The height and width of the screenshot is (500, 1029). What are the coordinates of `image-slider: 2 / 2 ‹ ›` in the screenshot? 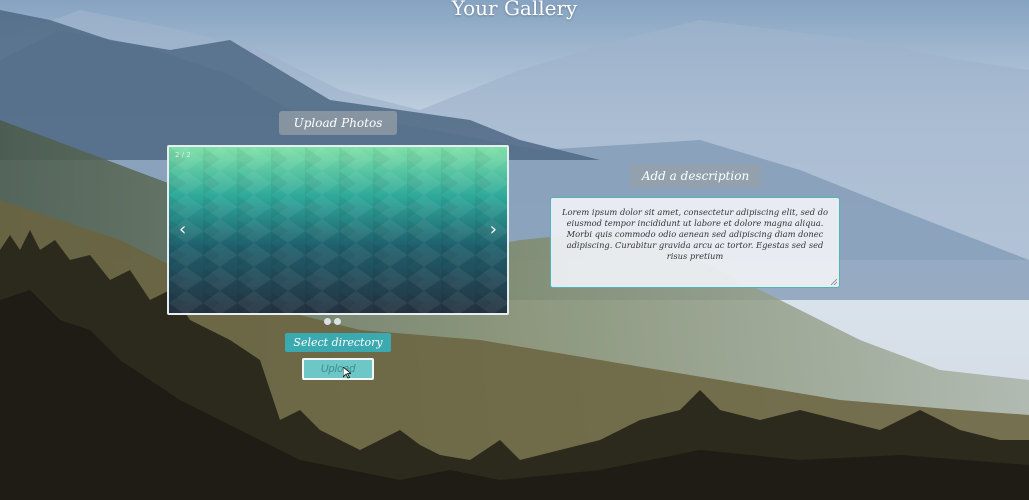 It's located at (338, 230).